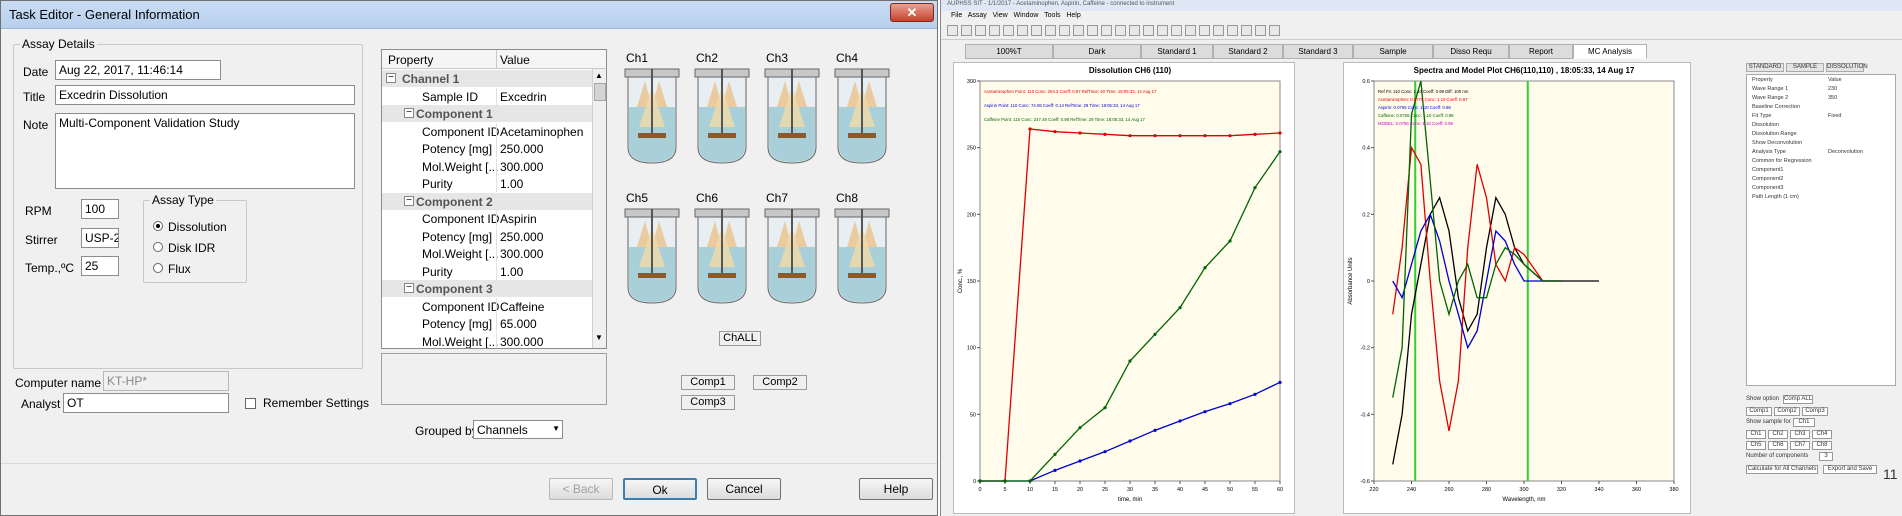 The height and width of the screenshot is (516, 1902). I want to click on side-comp-button: Comp1, so click(1759, 411).